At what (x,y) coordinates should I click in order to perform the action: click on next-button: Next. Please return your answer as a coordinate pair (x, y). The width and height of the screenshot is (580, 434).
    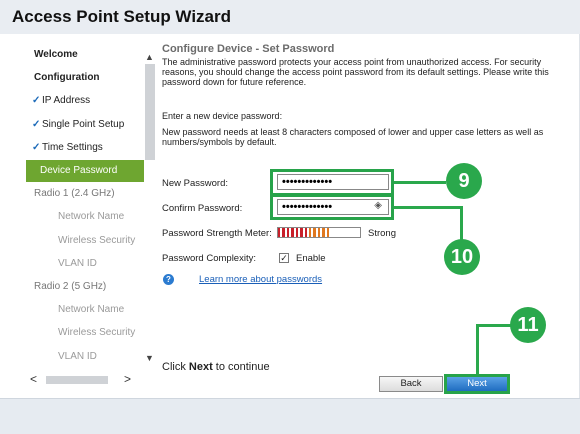
    Looking at the image, I should click on (477, 384).